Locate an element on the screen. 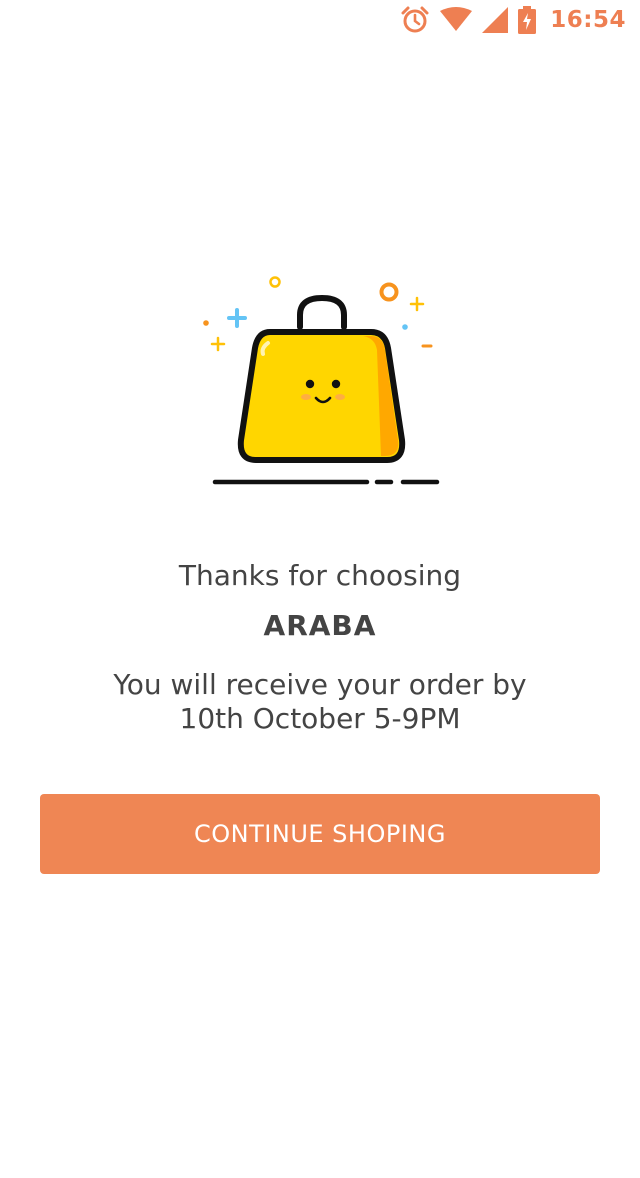 The width and height of the screenshot is (640, 1178). continue-shopping-label: CONTINUE SHOPING is located at coordinates (320, 834).